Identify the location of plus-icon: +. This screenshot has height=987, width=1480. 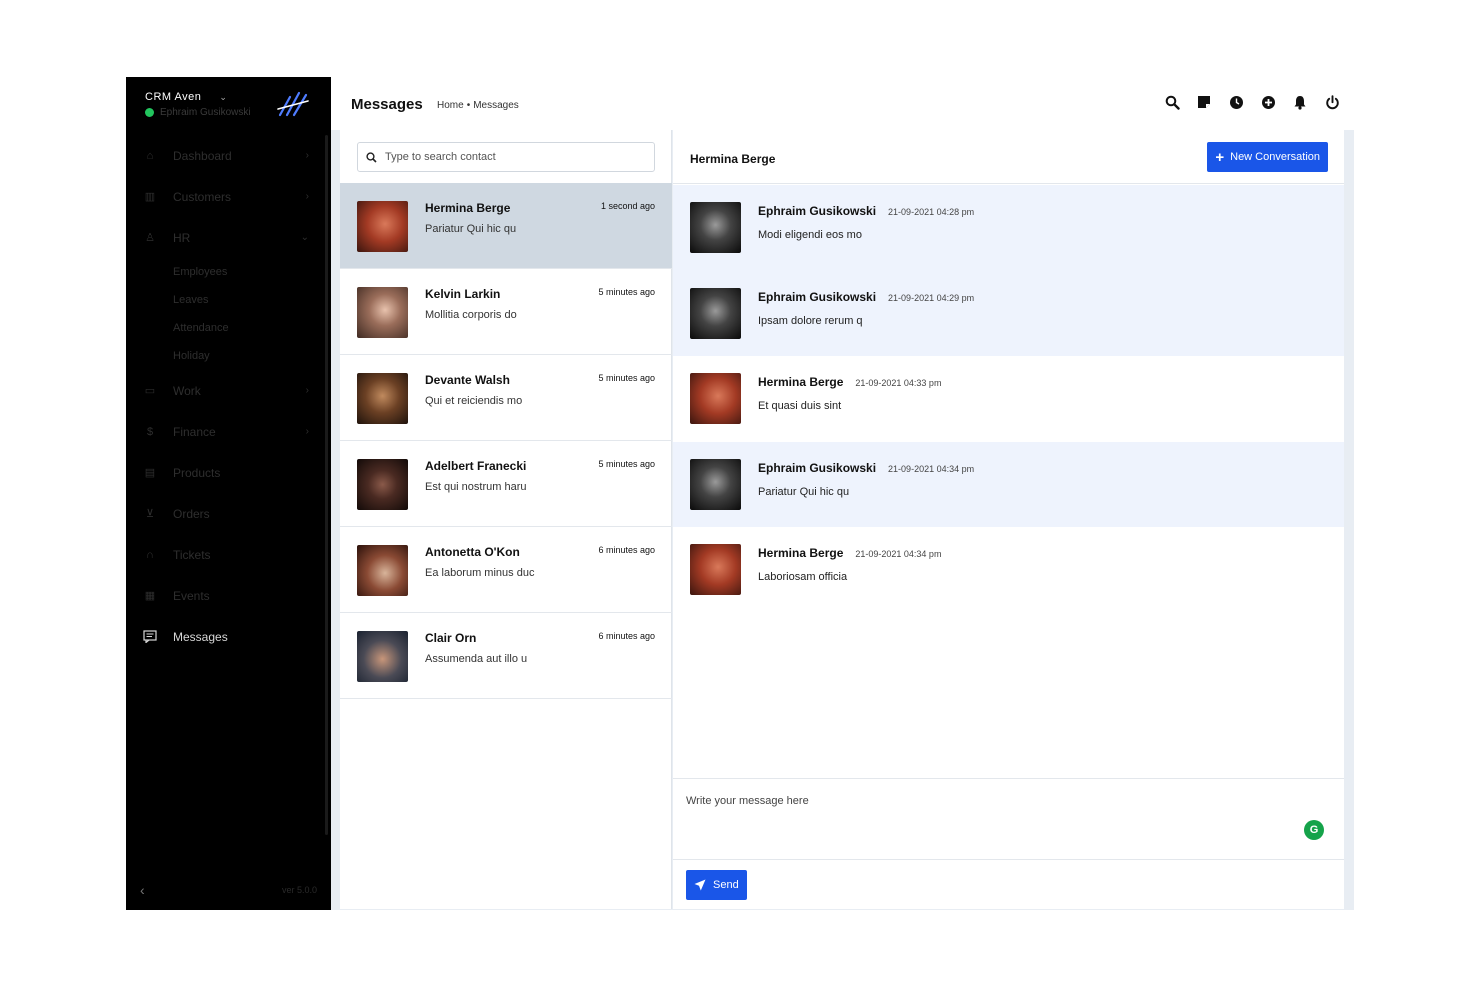
(1220, 157).